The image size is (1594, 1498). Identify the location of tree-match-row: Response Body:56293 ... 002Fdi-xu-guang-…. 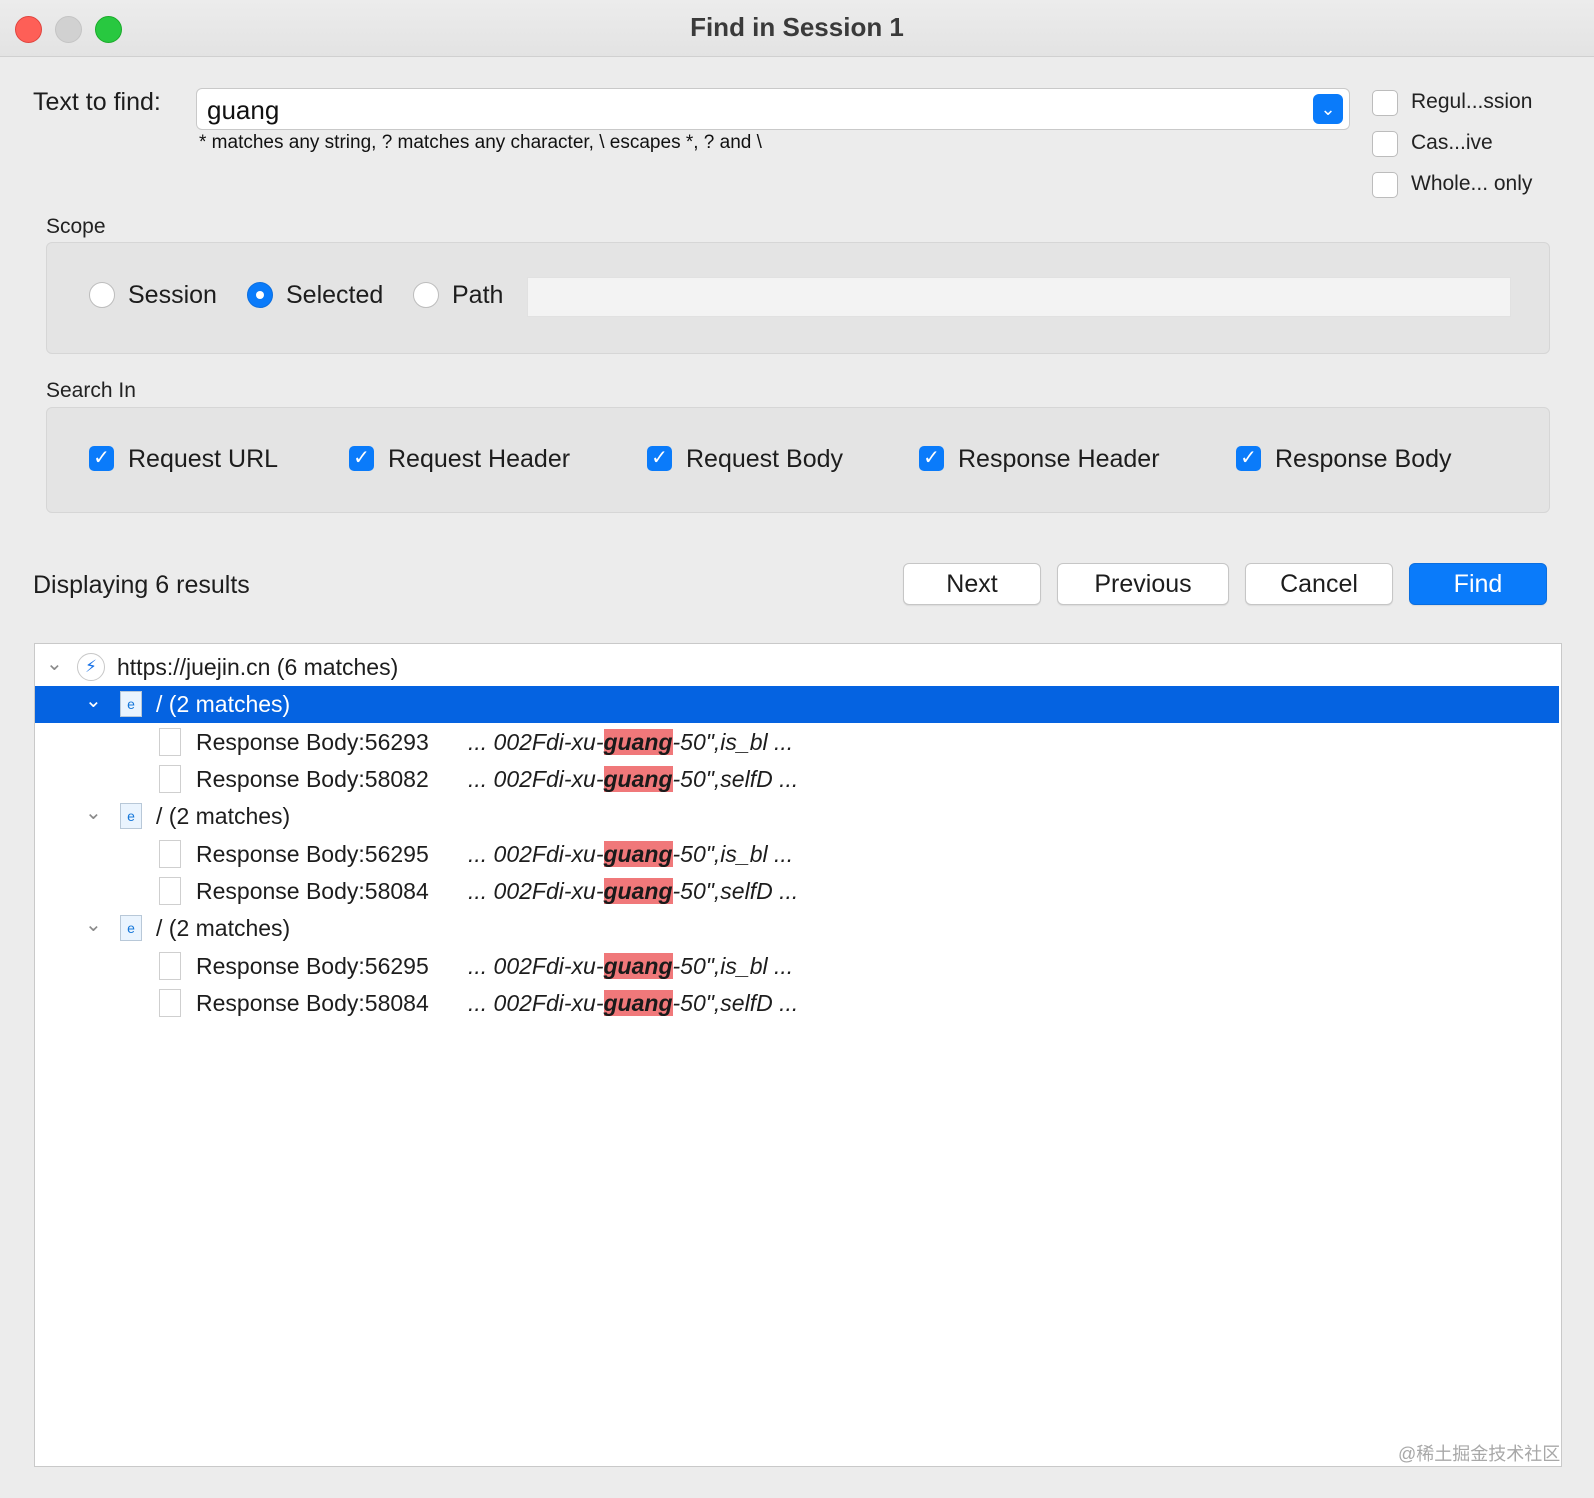
(797, 742).